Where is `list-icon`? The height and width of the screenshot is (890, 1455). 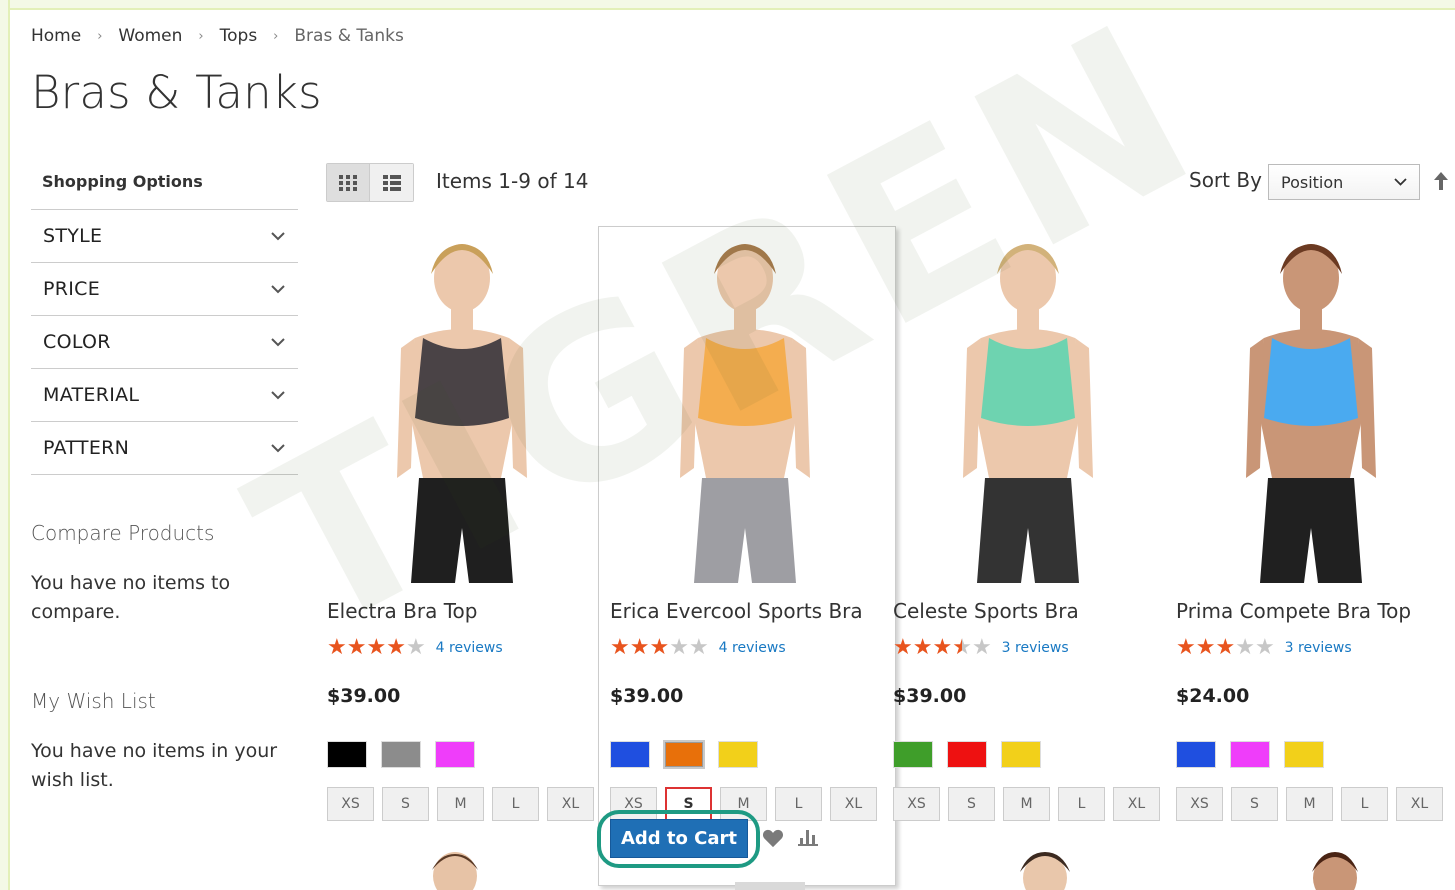 list-icon is located at coordinates (391, 182).